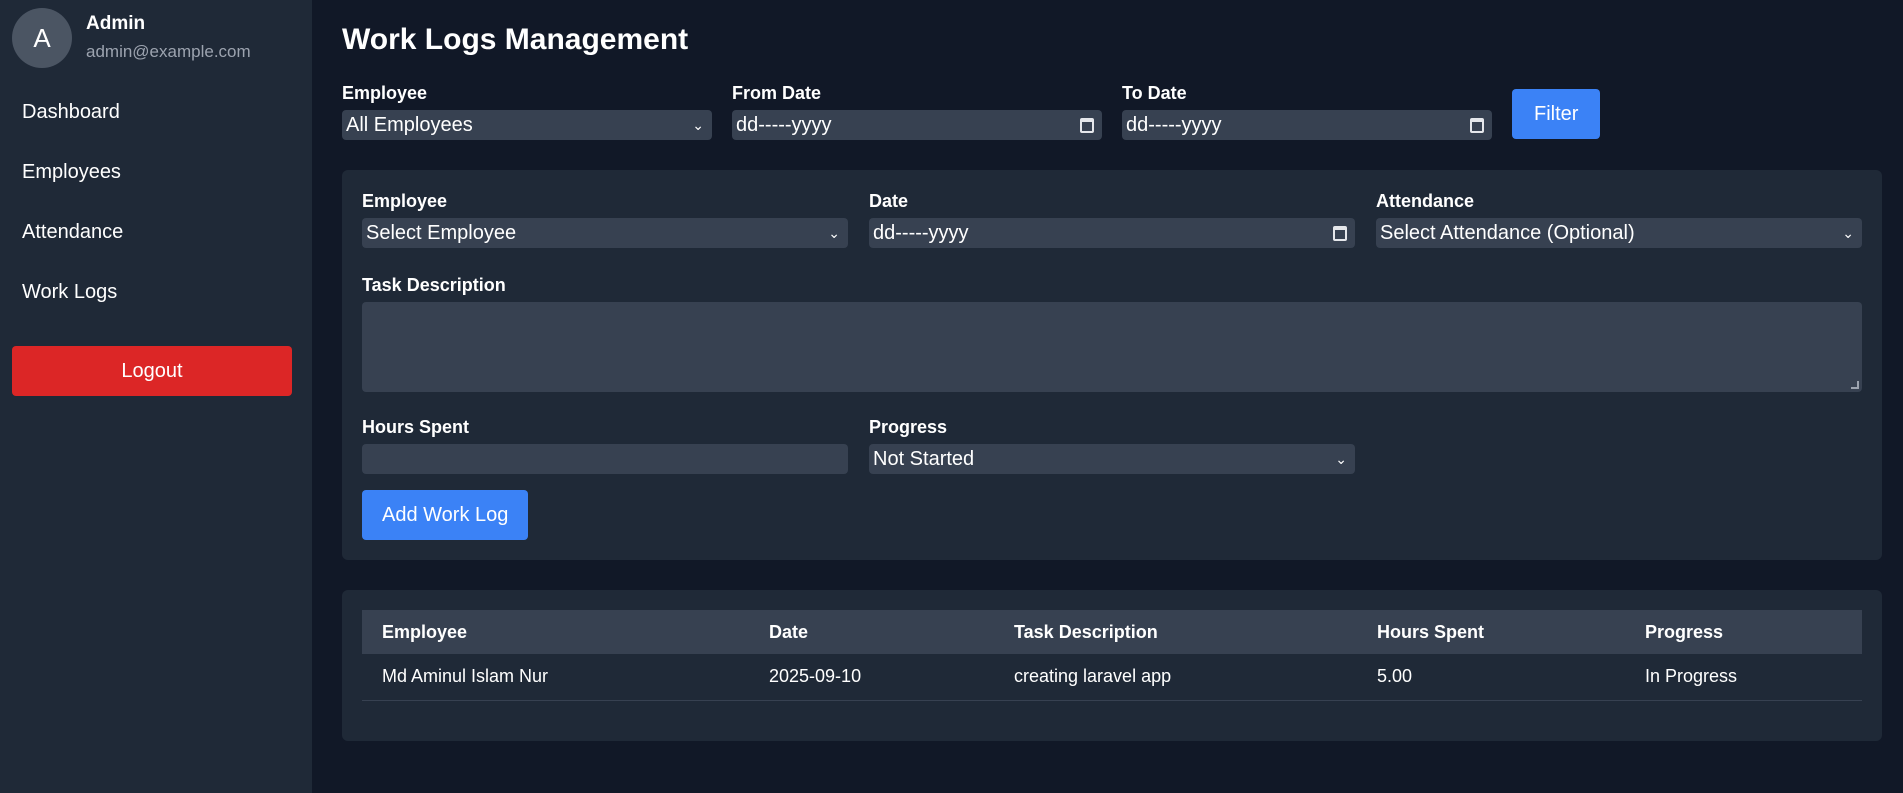 The image size is (1903, 793). I want to click on form-hours-group: Hours Spent, so click(605, 445).